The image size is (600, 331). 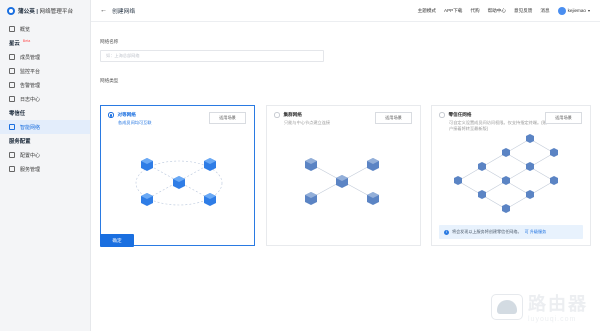 I want to click on sidebar-item-label: 告警管理, so click(x=30, y=85).